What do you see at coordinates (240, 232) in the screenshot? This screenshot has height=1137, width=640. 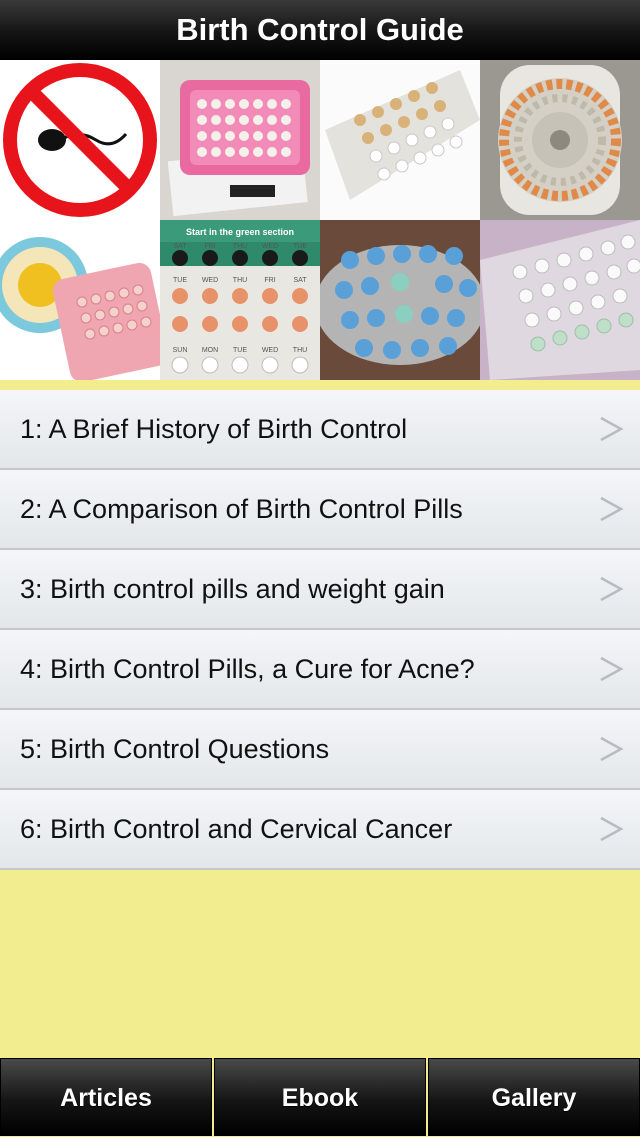 I see `pack-caption: Start in the green section` at bounding box center [240, 232].